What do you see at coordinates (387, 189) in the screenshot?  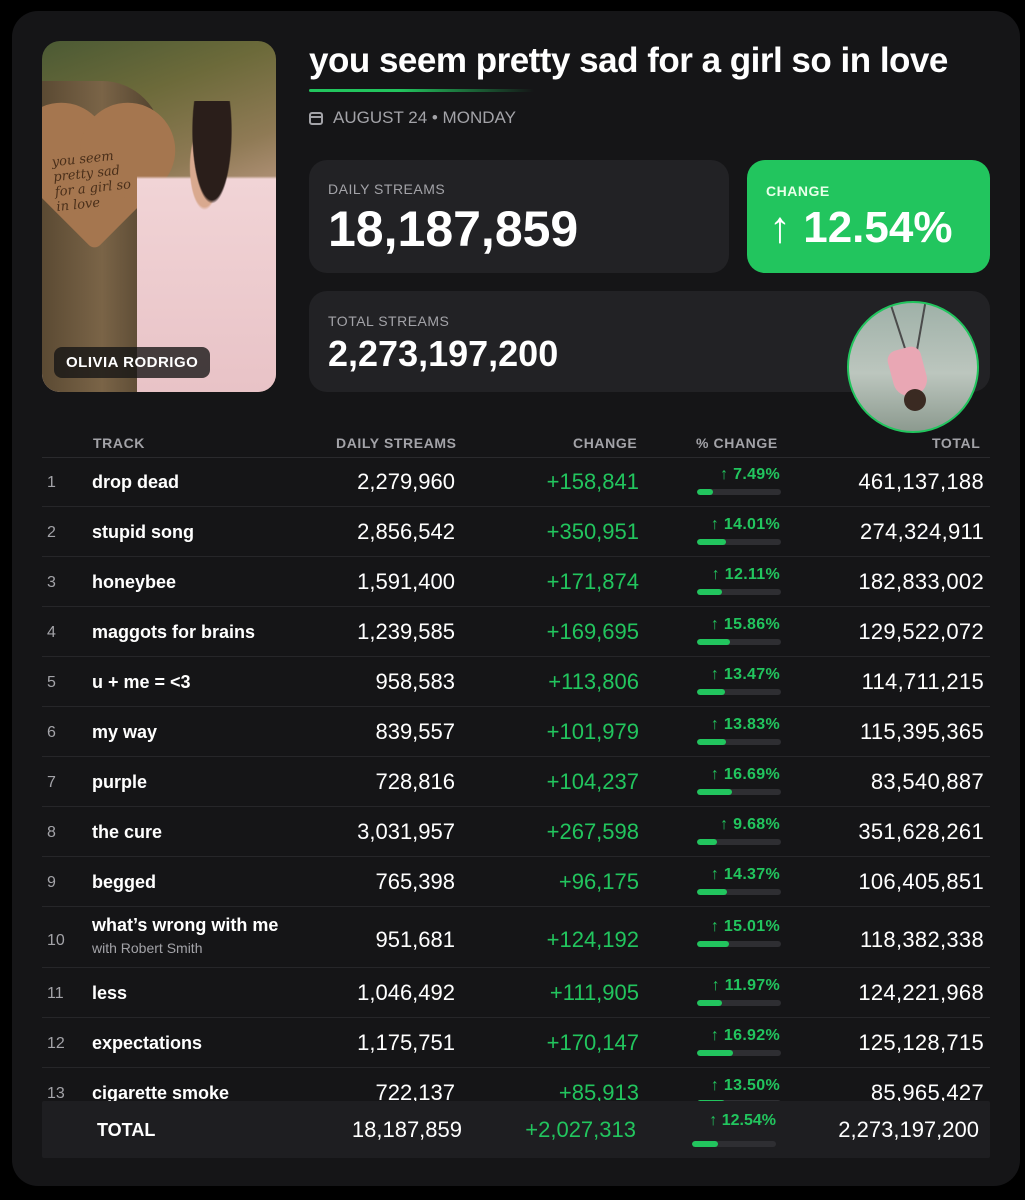 I see `daily-streams-label: DAILY STREAMS` at bounding box center [387, 189].